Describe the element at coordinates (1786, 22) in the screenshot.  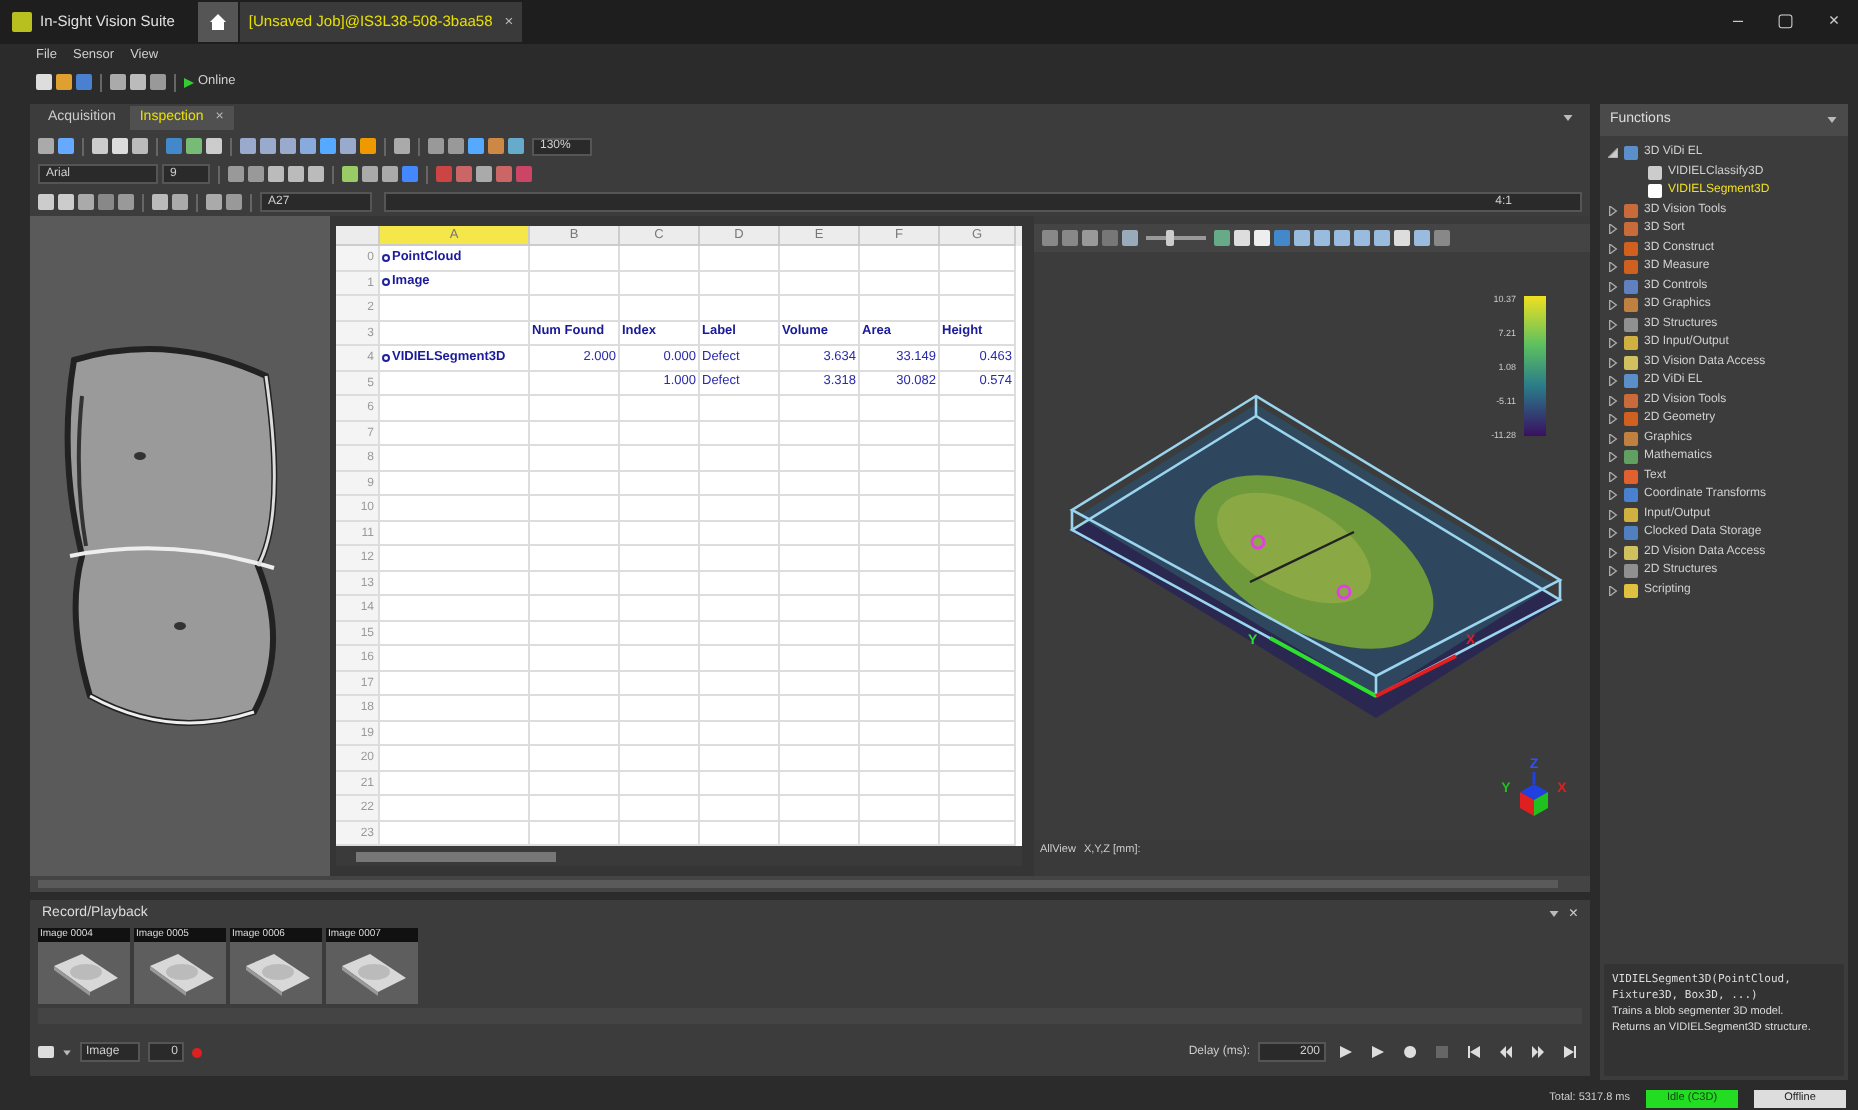
I see `window-control: ▢` at that location.